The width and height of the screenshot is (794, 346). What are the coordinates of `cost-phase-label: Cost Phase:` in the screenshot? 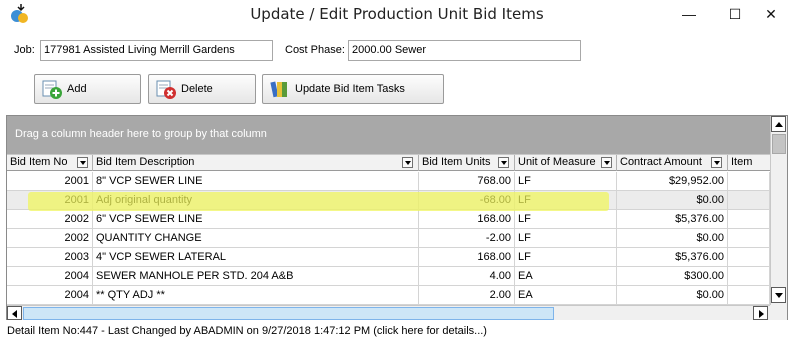 It's located at (315, 50).